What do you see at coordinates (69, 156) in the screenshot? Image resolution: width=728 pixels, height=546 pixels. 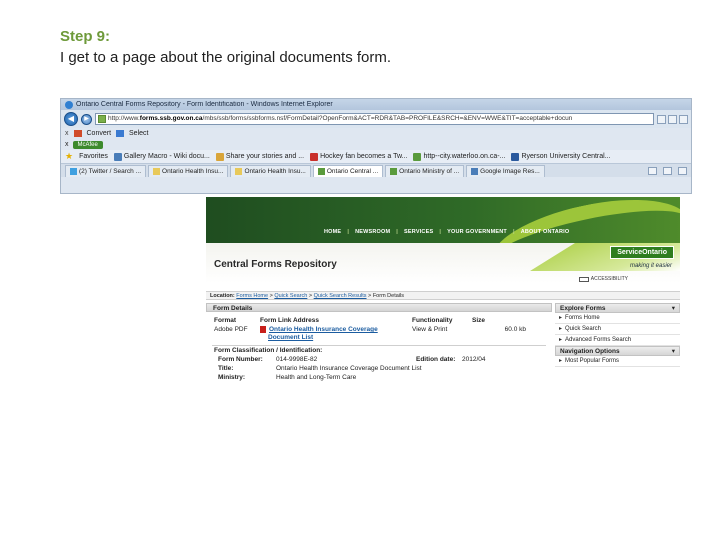 I see `favorites-star-icon: ★` at bounding box center [69, 156].